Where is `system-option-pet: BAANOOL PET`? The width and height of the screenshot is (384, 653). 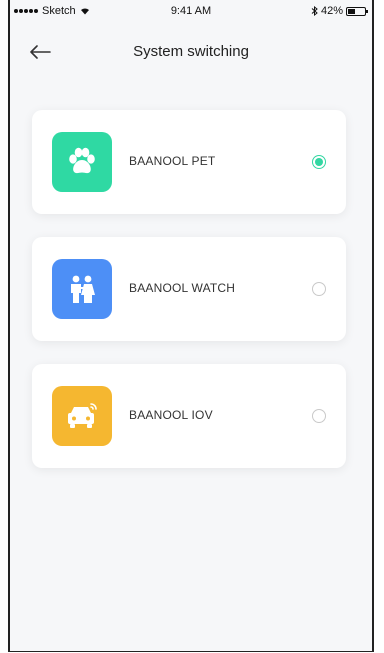
system-option-pet: BAANOOL PET is located at coordinates (189, 162).